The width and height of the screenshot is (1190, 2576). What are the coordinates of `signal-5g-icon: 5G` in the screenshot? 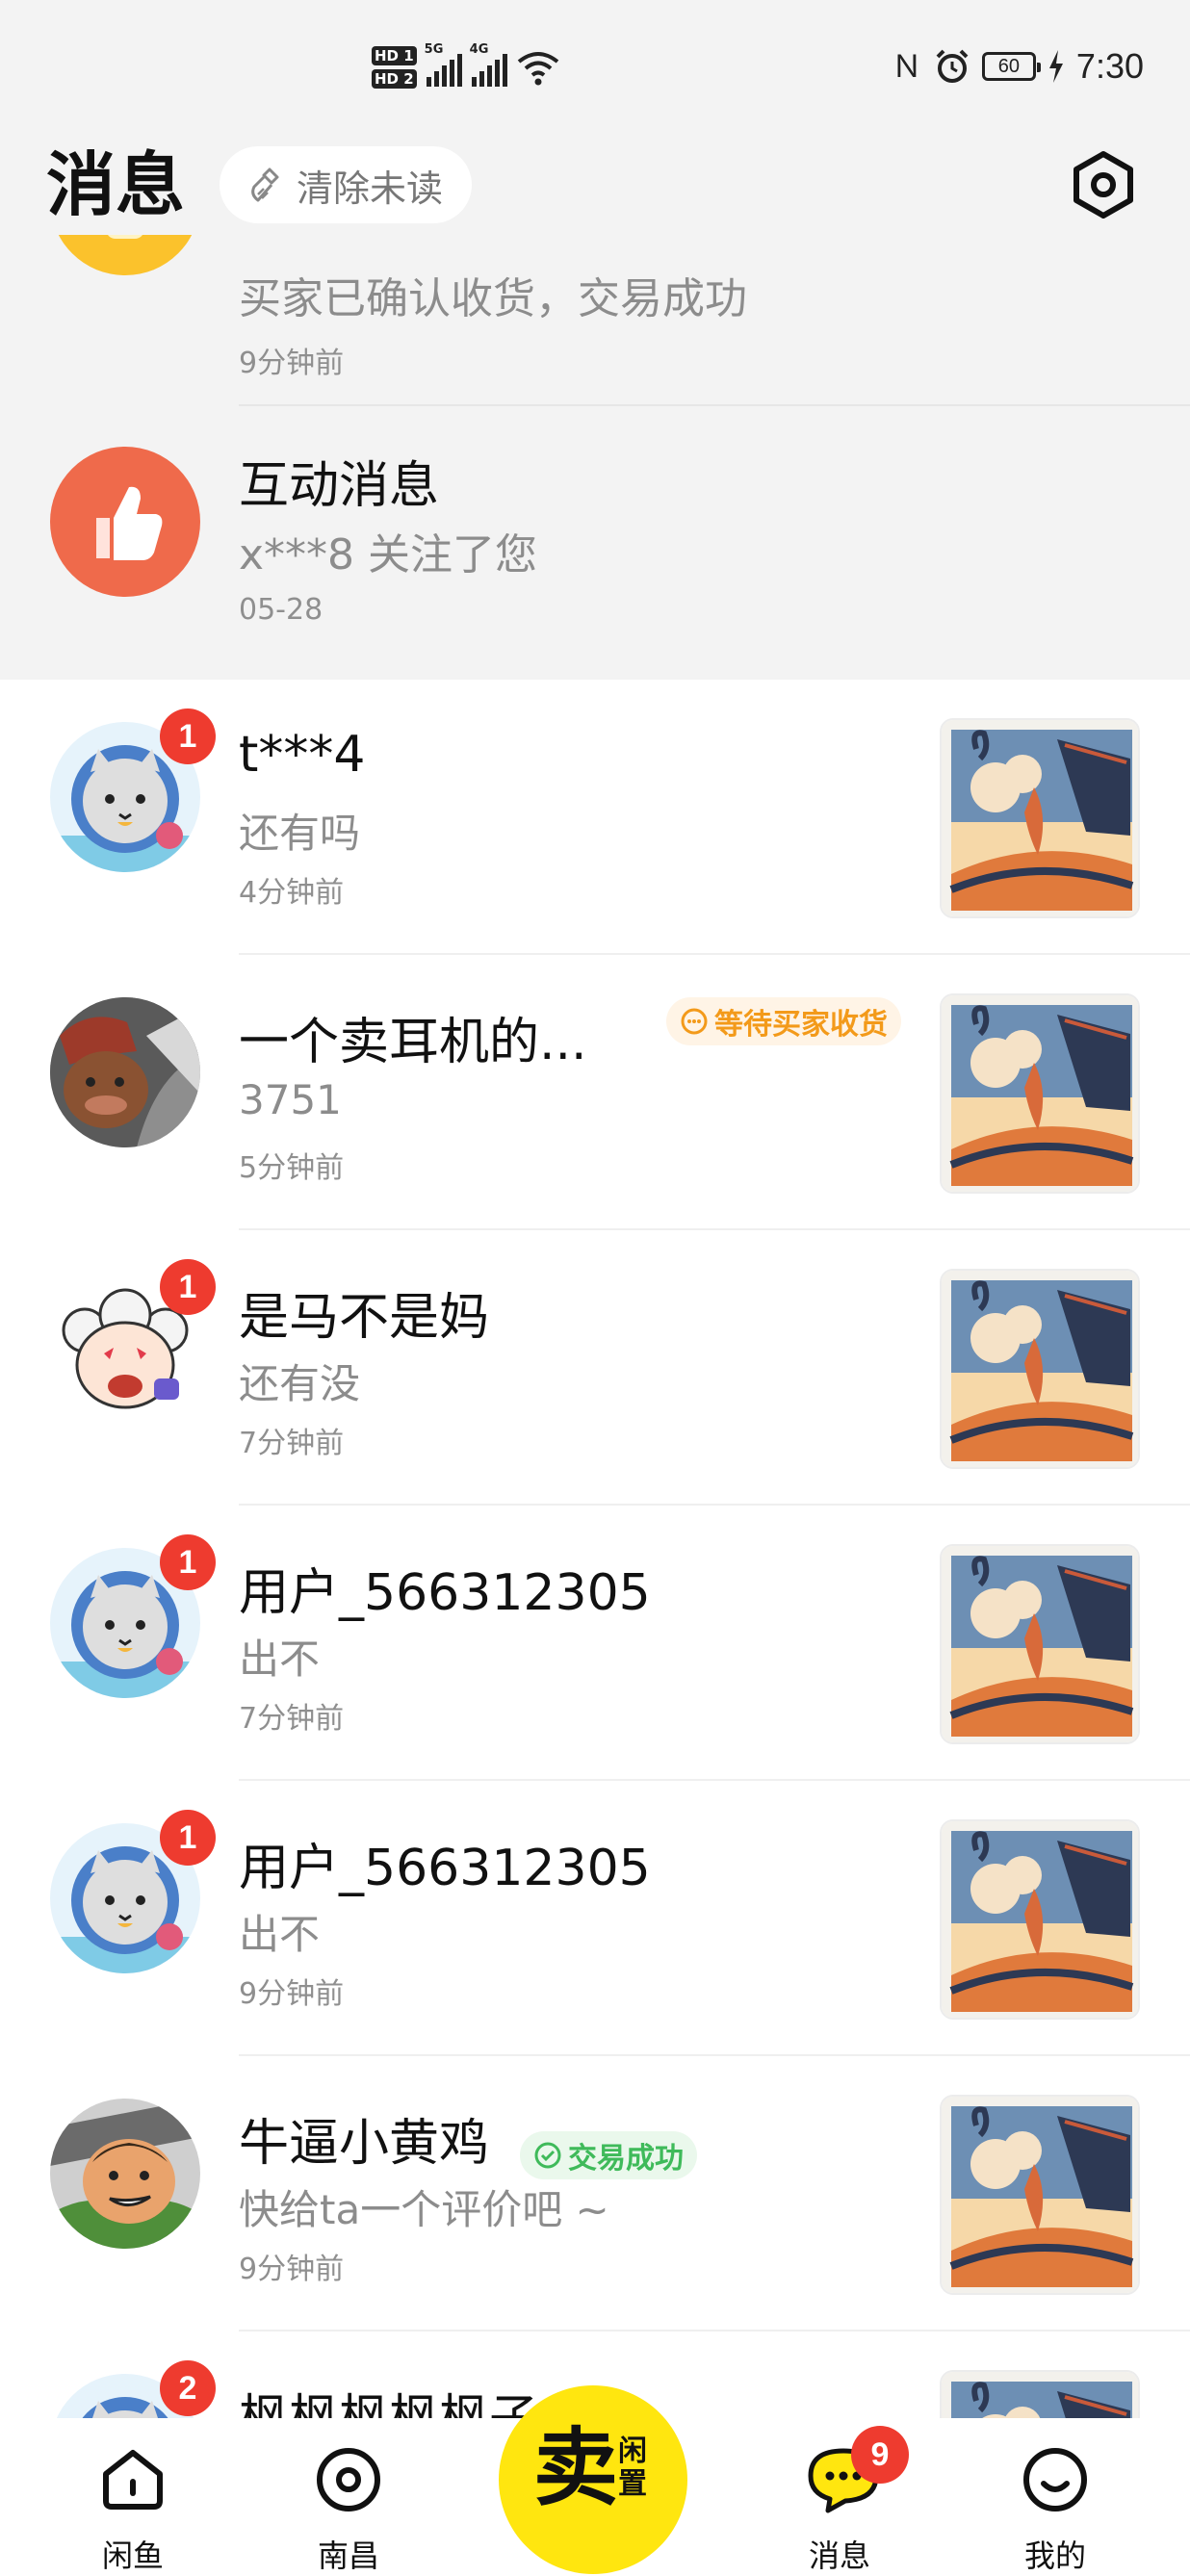 It's located at (444, 64).